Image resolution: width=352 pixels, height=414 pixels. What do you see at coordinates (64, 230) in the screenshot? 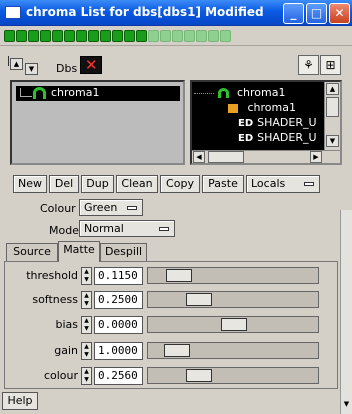
I see `mode-label: Mode` at bounding box center [64, 230].